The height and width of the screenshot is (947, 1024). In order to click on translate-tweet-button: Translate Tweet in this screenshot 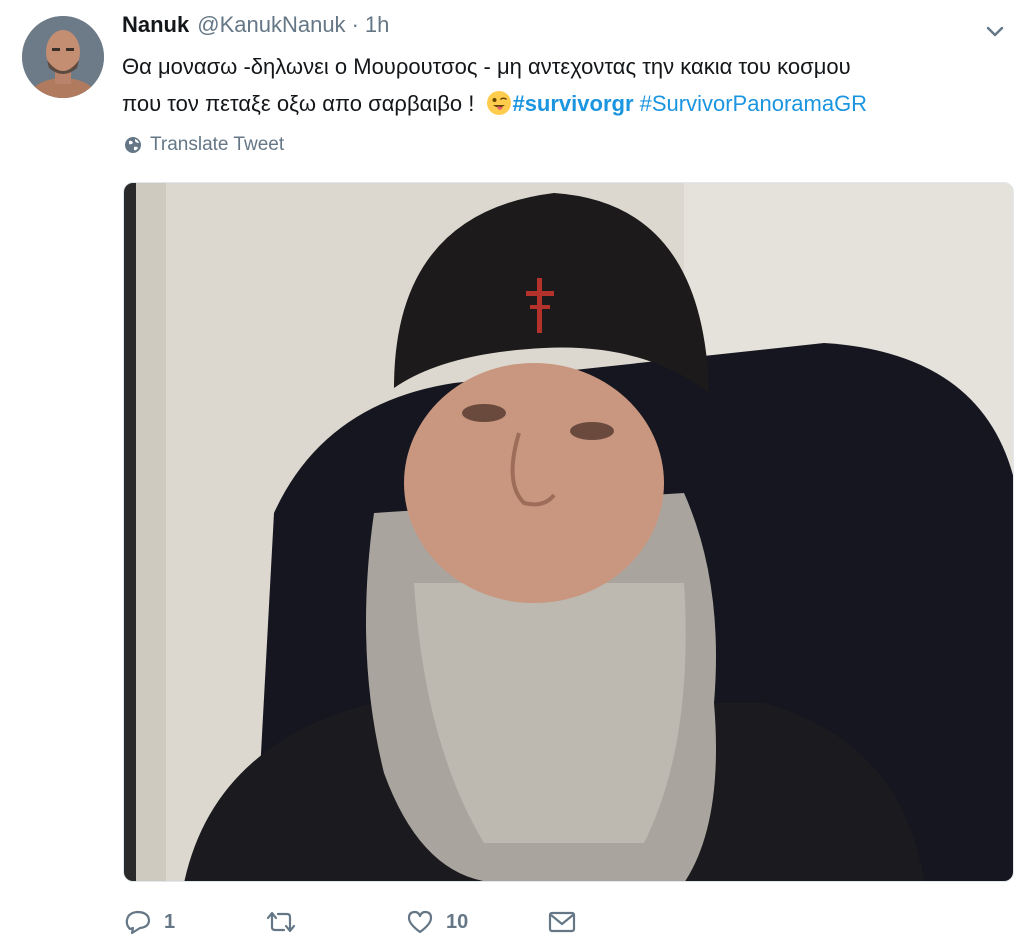, I will do `click(204, 145)`.